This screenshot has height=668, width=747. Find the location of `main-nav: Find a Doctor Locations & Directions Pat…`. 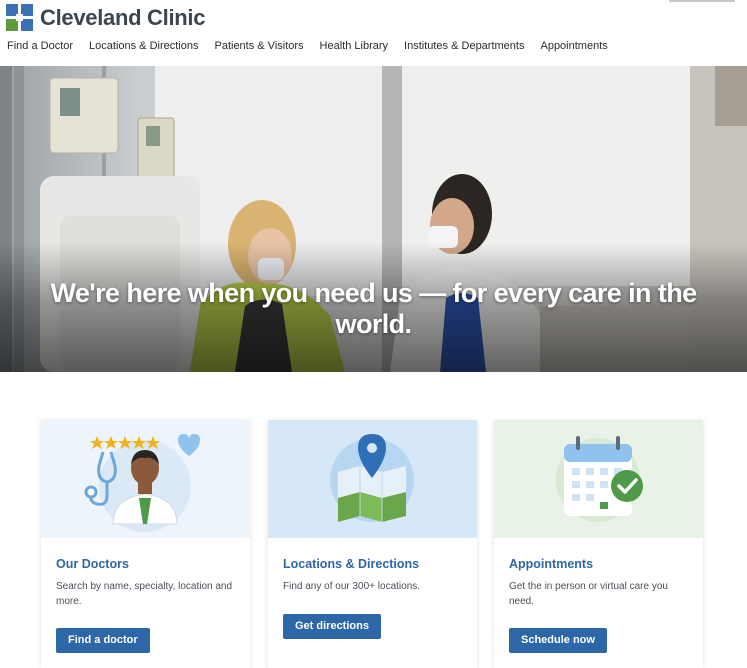

main-nav: Find a Doctor Locations & Directions Pat… is located at coordinates (308, 48).